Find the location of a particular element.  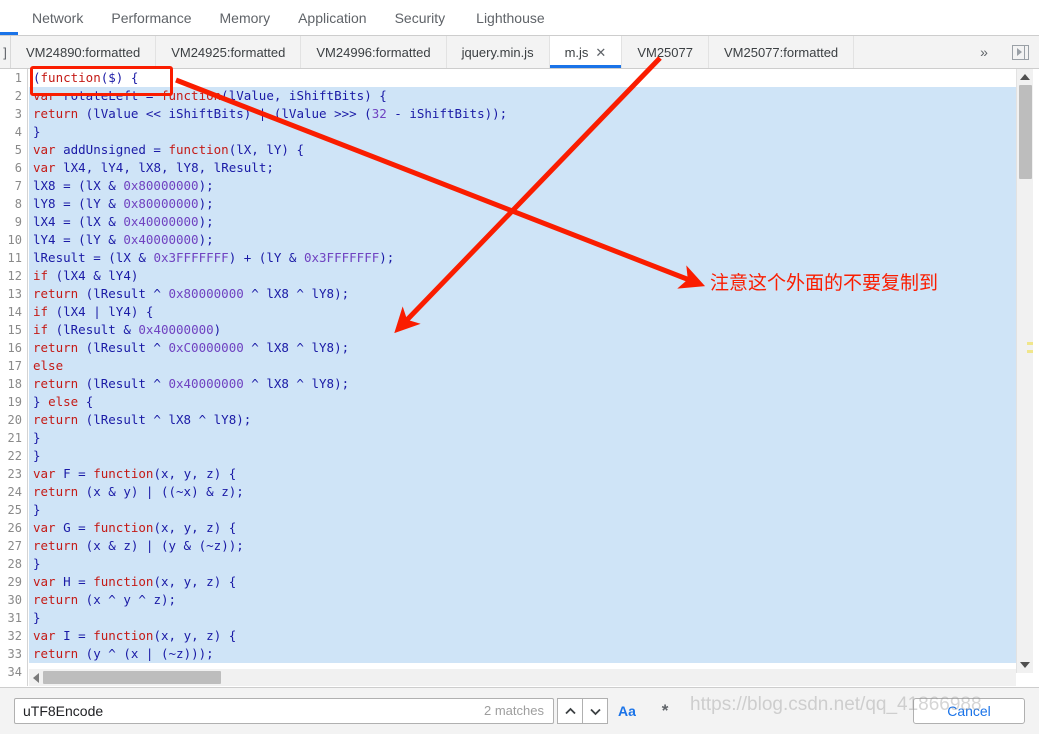

line-number: 17 is located at coordinates (13, 366).